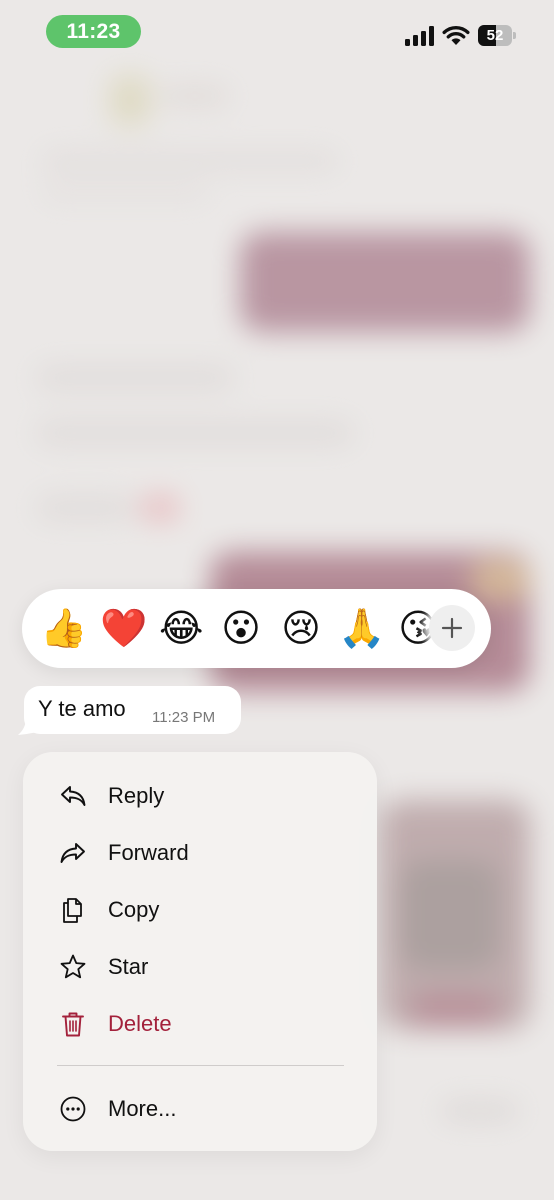 This screenshot has width=554, height=1200. What do you see at coordinates (93, 31) in the screenshot?
I see `status-time: 11:23` at bounding box center [93, 31].